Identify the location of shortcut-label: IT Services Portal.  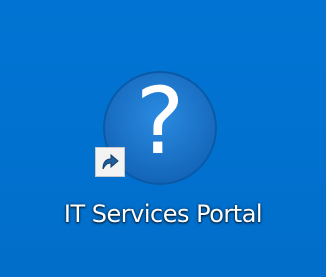
(163, 214).